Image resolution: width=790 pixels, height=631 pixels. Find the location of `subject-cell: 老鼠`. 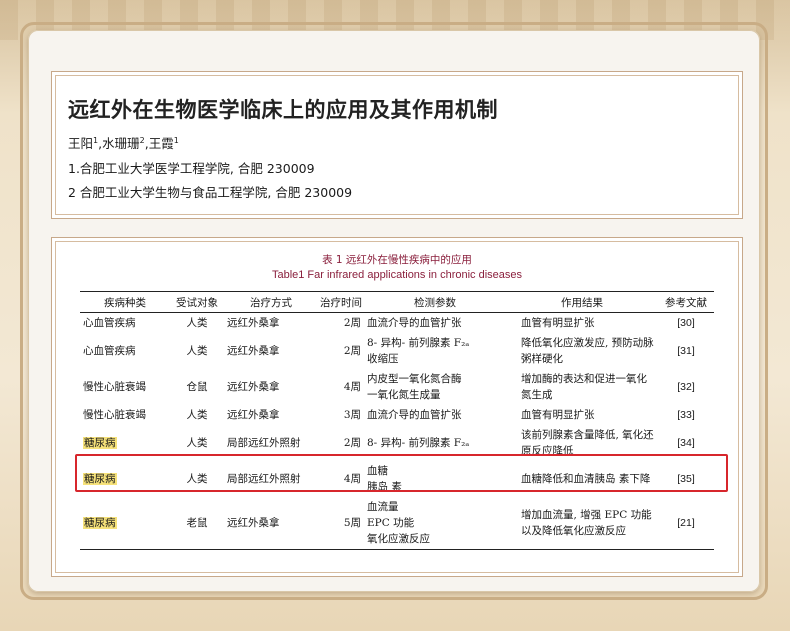

subject-cell: 老鼠 is located at coordinates (197, 523).